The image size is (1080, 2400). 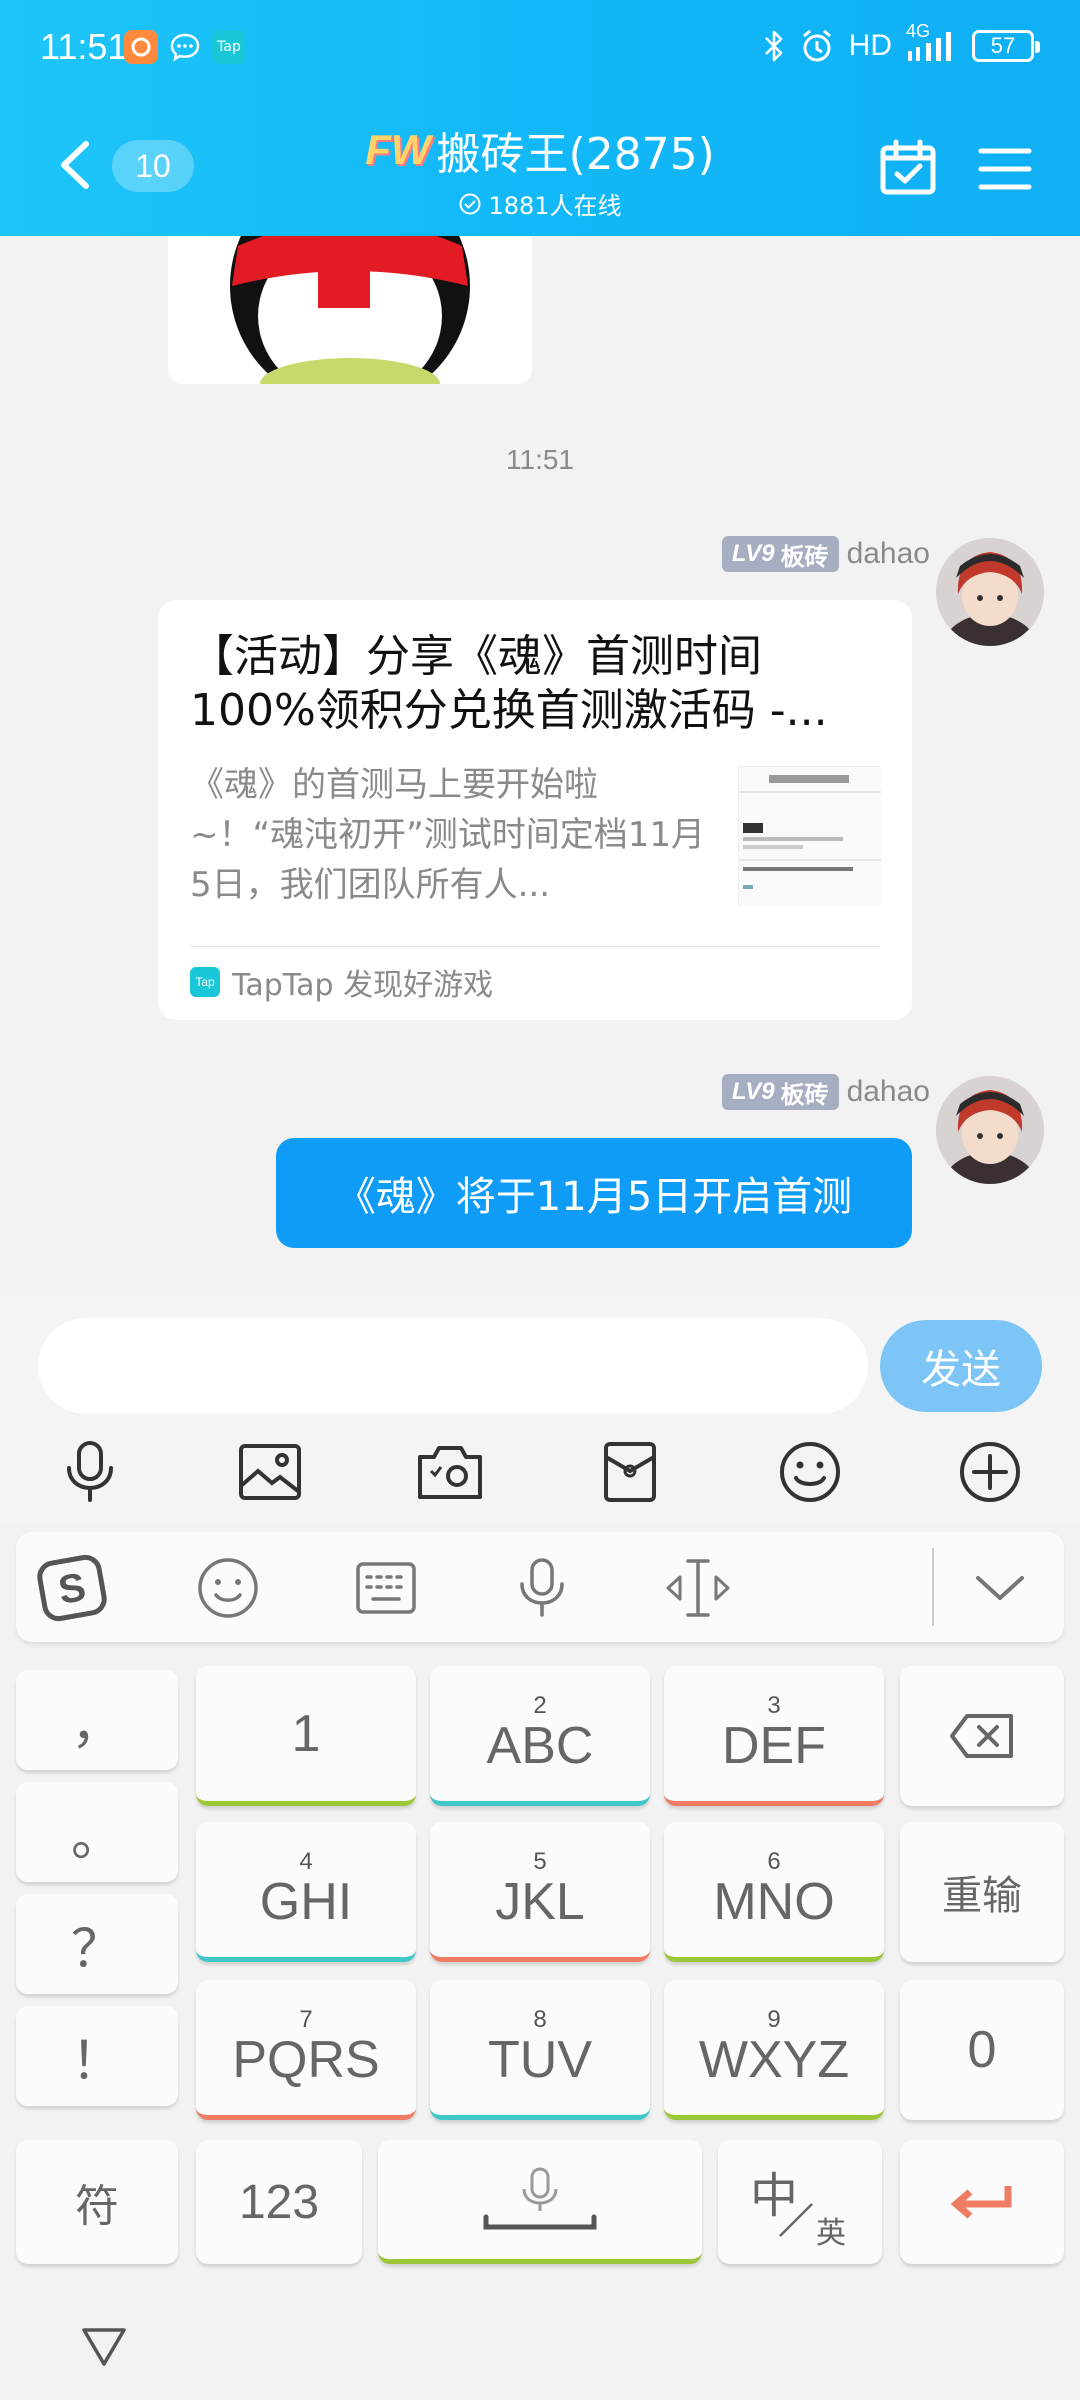 What do you see at coordinates (982, 1896) in the screenshot?
I see `key-label: 重输` at bounding box center [982, 1896].